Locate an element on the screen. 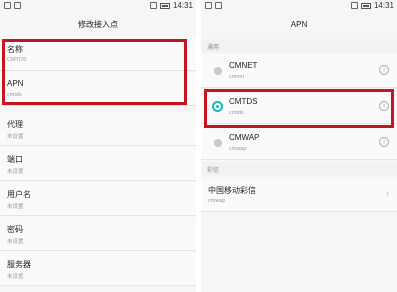  apn-name: CMWAP is located at coordinates (244, 137).